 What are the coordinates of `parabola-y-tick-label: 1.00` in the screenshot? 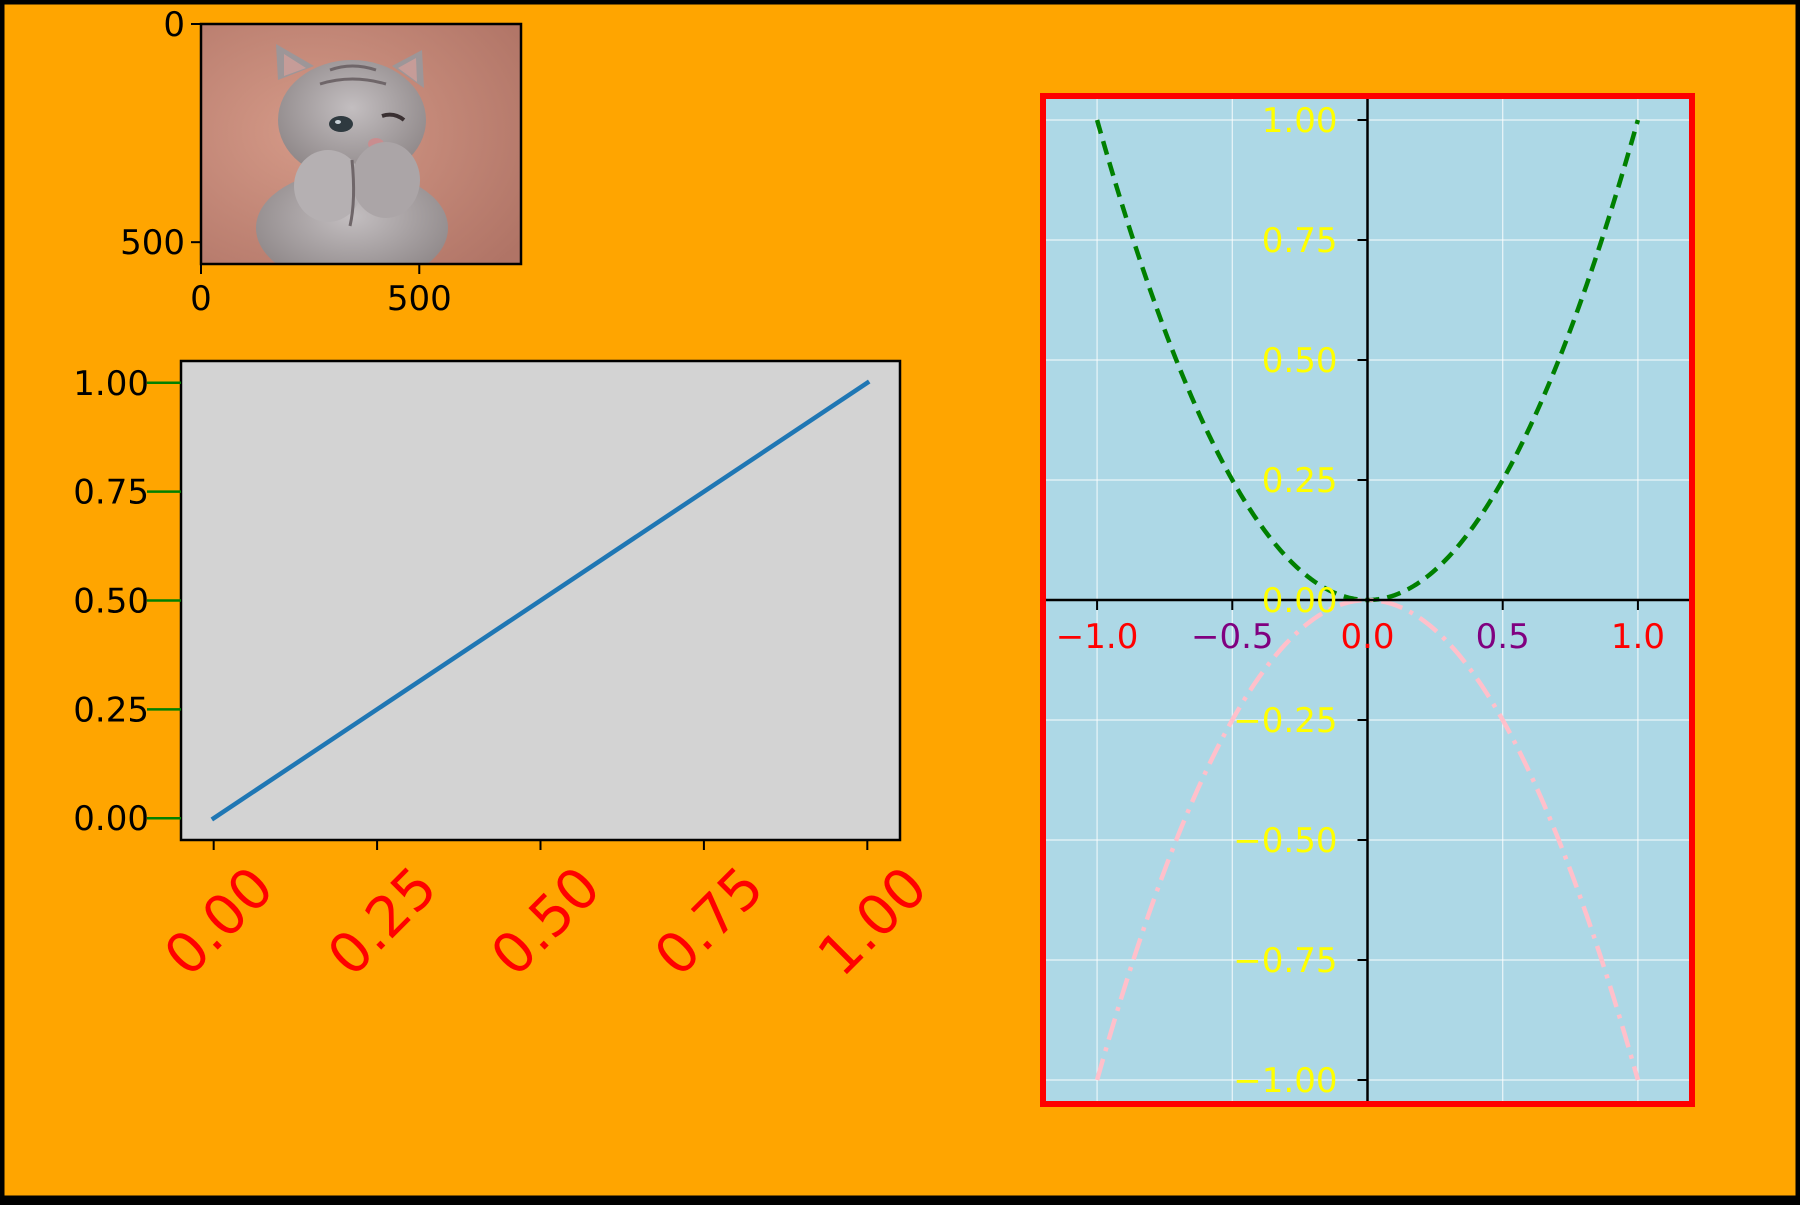 It's located at (1300, 121).